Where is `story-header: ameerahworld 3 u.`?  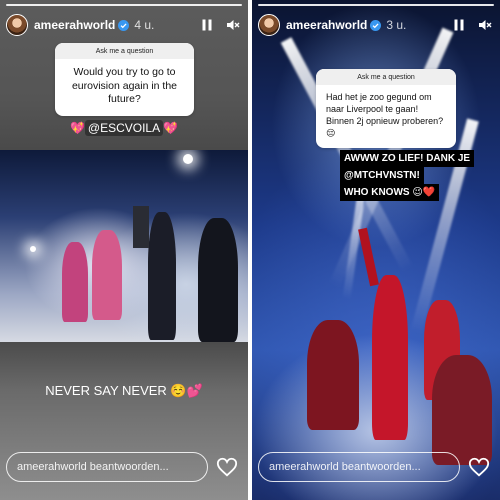
story-header: ameerahworld 3 u. is located at coordinates (376, 21).